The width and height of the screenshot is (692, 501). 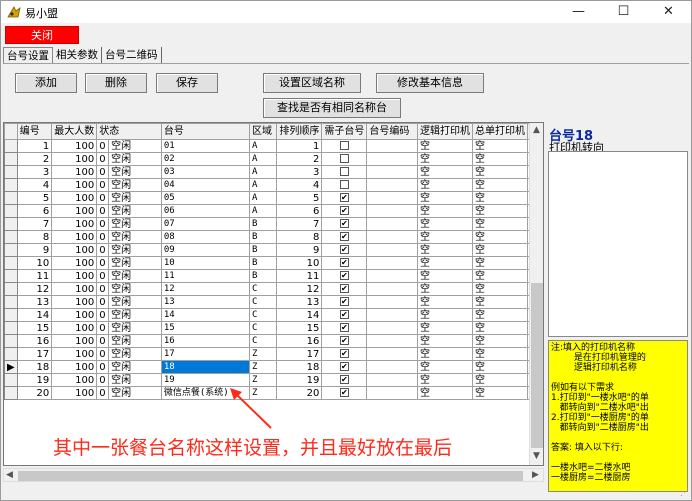 What do you see at coordinates (205, 354) in the screenshot?
I see `cell-table-name: 17` at bounding box center [205, 354].